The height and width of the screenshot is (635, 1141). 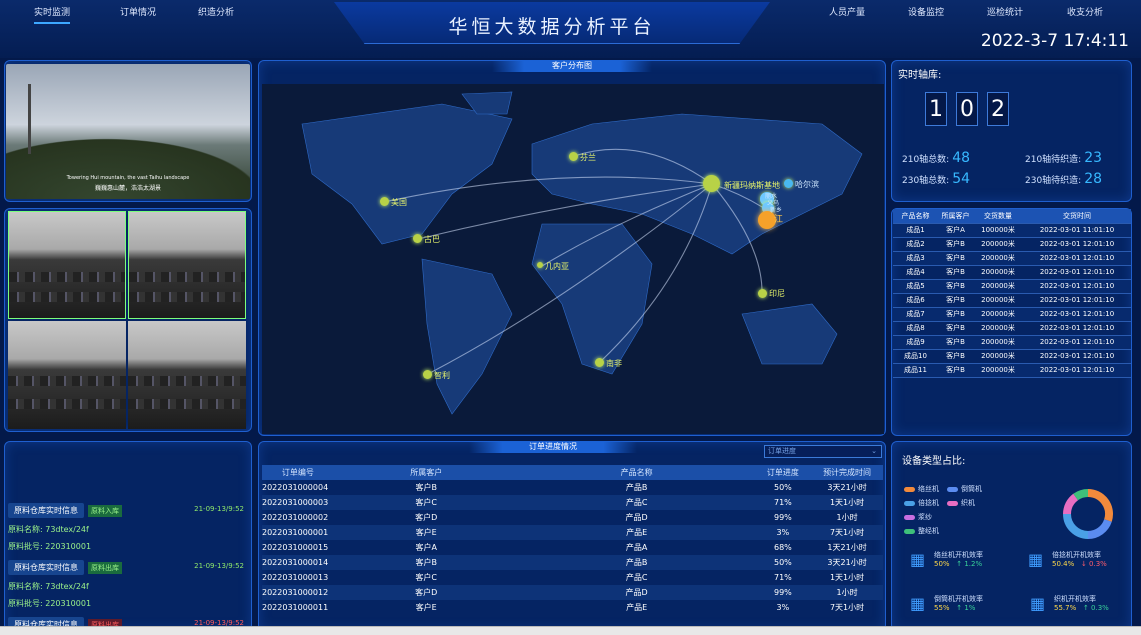 I want to click on continent-africa, so click(x=592, y=299).